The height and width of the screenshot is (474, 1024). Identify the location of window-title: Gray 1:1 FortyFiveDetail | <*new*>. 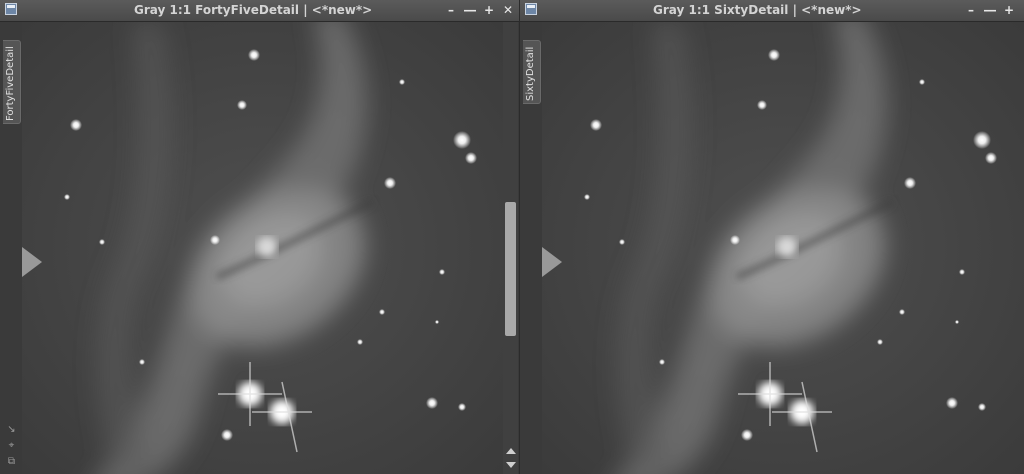
(253, 10).